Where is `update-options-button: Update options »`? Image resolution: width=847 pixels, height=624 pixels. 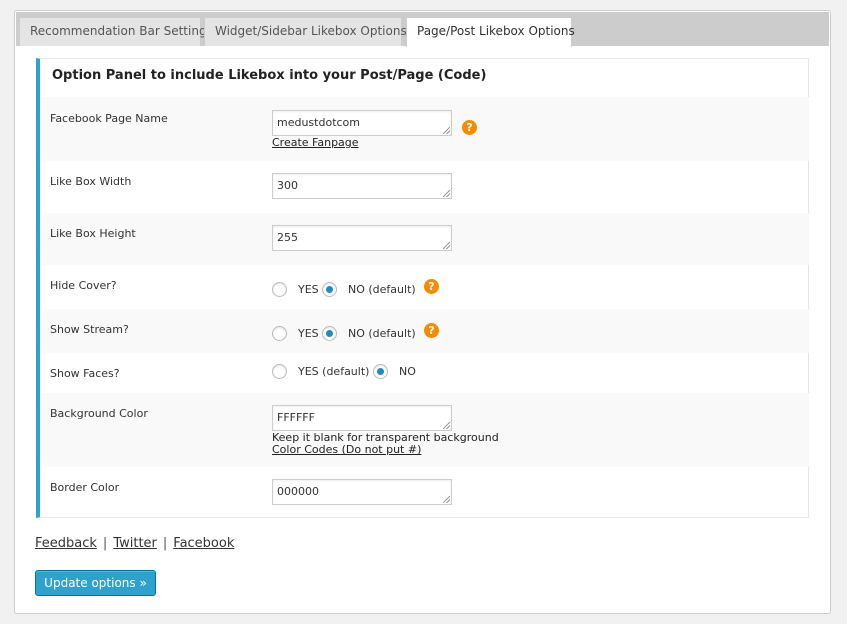 update-options-button: Update options » is located at coordinates (95, 583).